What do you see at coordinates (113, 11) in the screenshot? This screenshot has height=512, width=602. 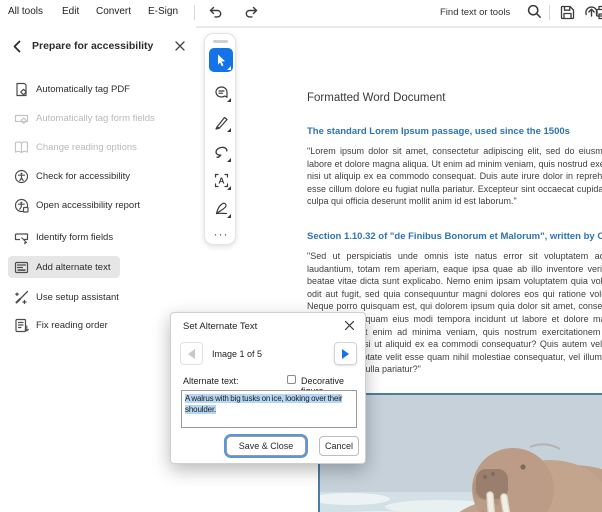 I see `menu-convert: Convert` at bounding box center [113, 11].